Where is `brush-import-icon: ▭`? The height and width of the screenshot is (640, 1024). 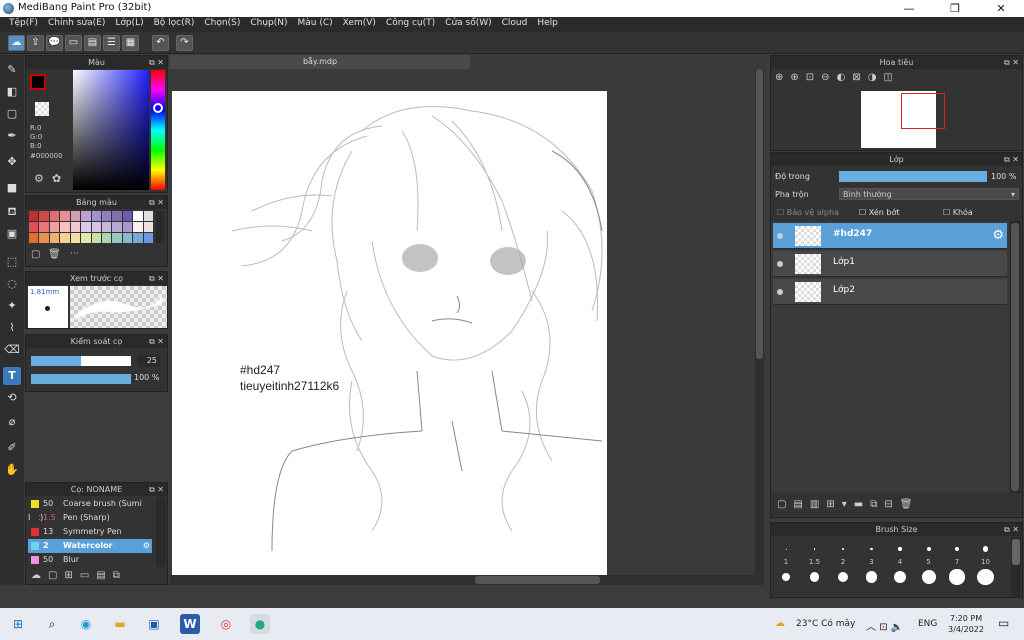 brush-import-icon: ▭ is located at coordinates (88, 575).